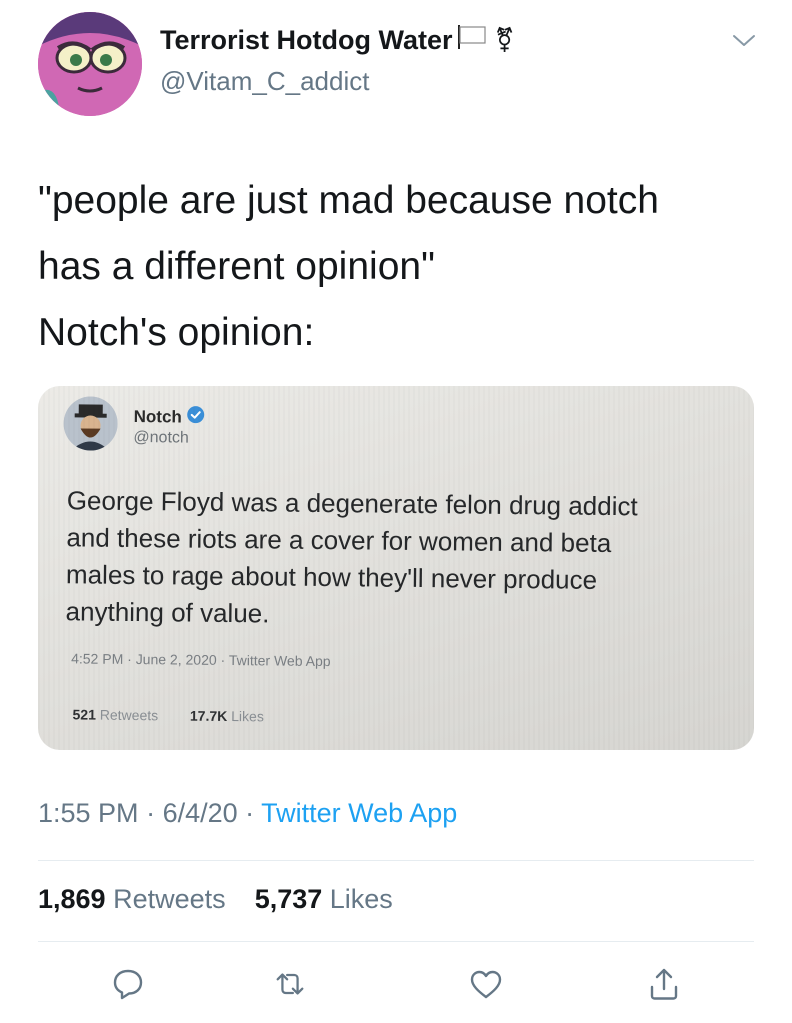  What do you see at coordinates (359, 813) in the screenshot?
I see `tweet-source-link: Twitter Web App` at bounding box center [359, 813].